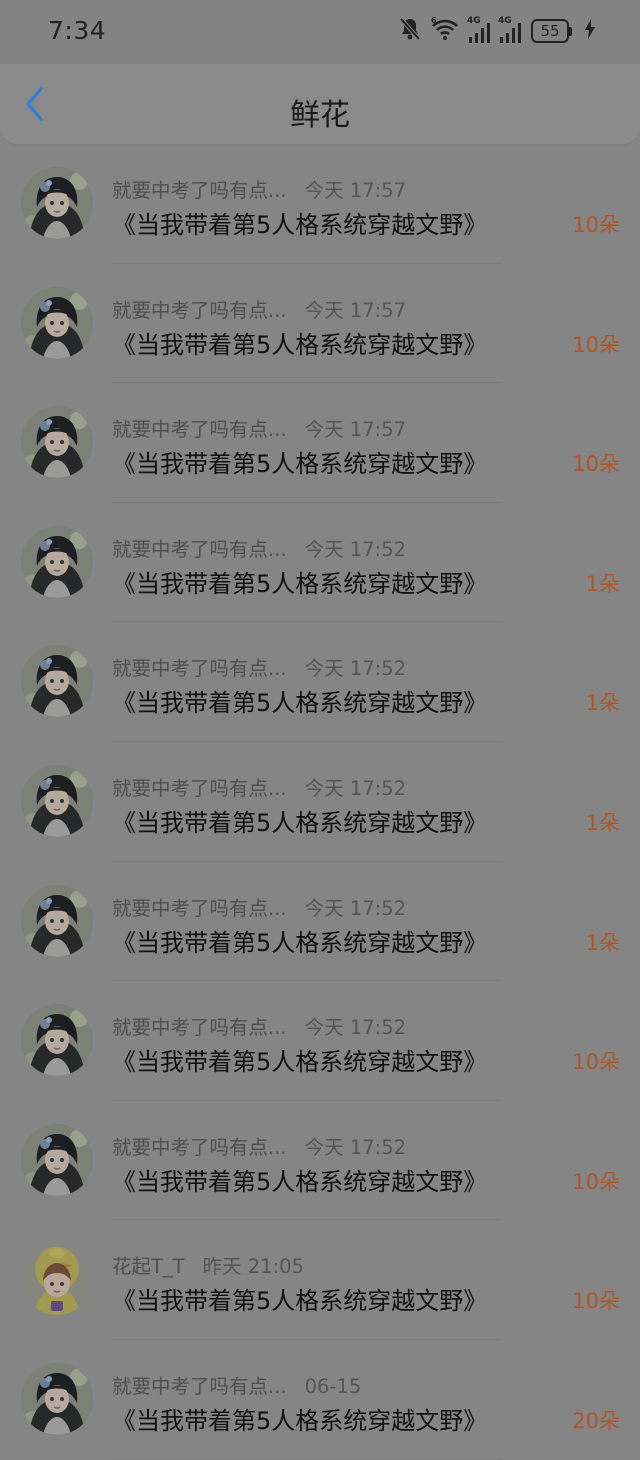 The image size is (640, 1460). Describe the element at coordinates (596, 1420) in the screenshot. I see `flower-count: 20朵` at that location.